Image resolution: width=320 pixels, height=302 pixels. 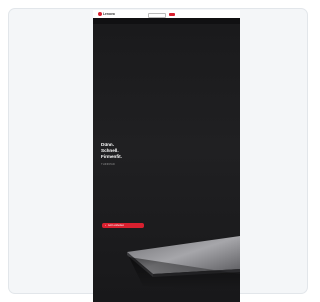 I want to click on account-button, so click(x=172, y=14).